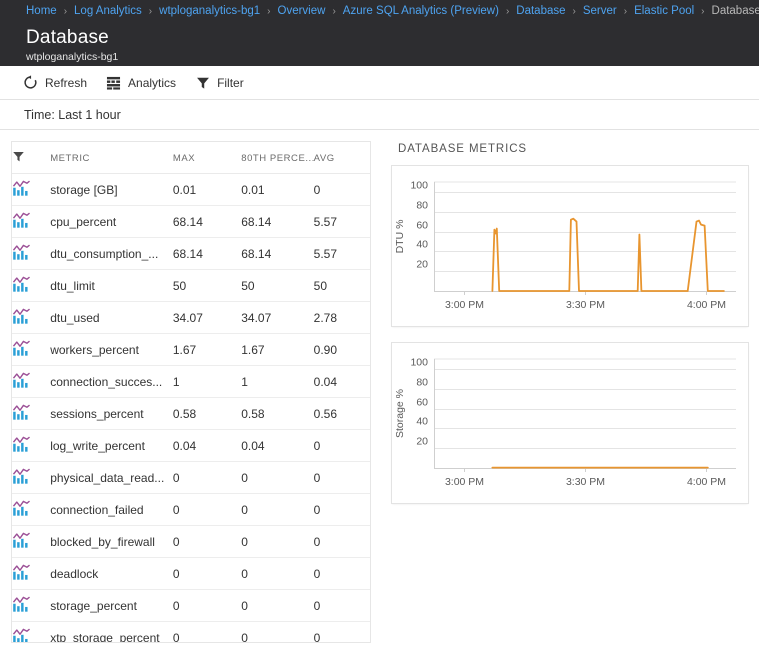 This screenshot has width=759, height=664. Describe the element at coordinates (93, 605) in the screenshot. I see `metric-label: storage_percent` at that location.